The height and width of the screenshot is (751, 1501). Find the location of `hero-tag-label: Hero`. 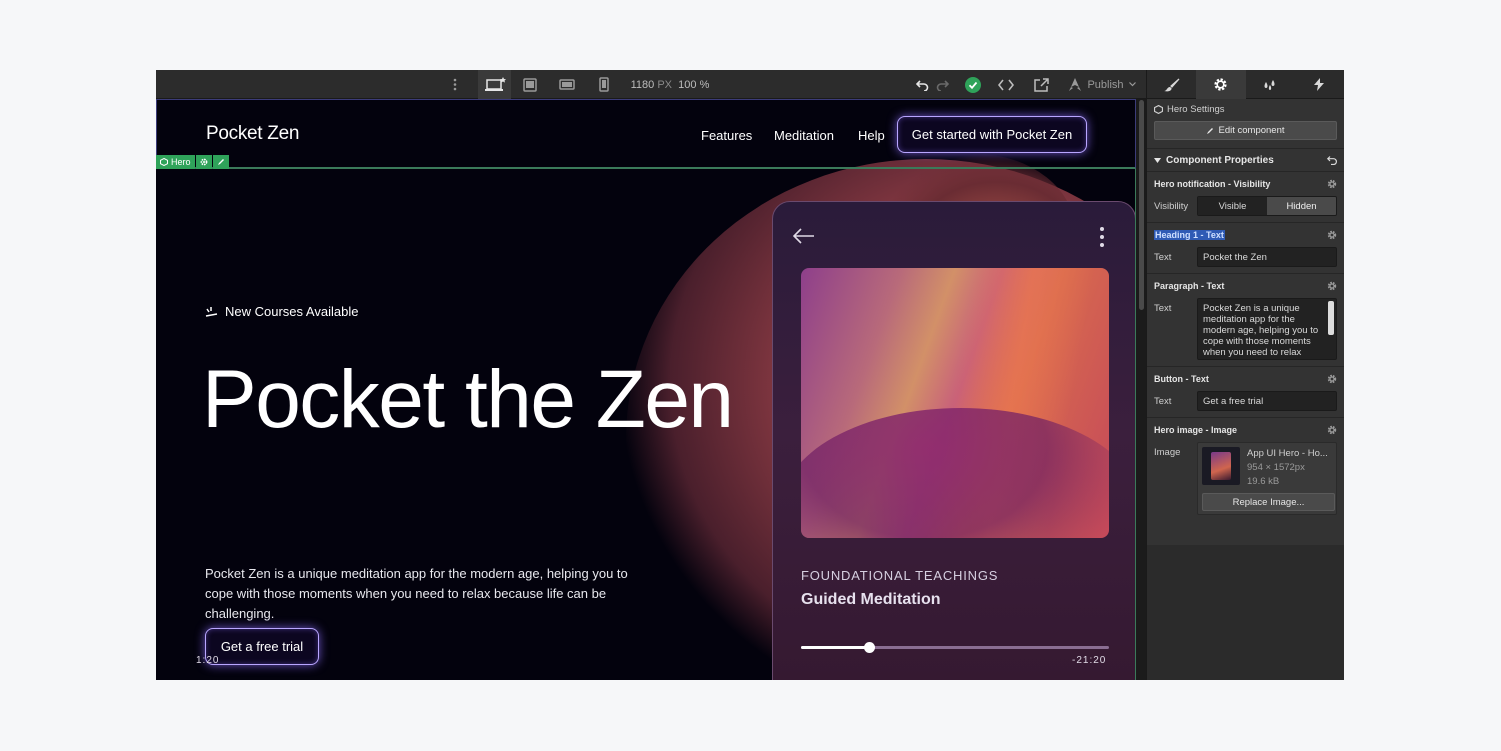

hero-tag-label: Hero is located at coordinates (175, 162).